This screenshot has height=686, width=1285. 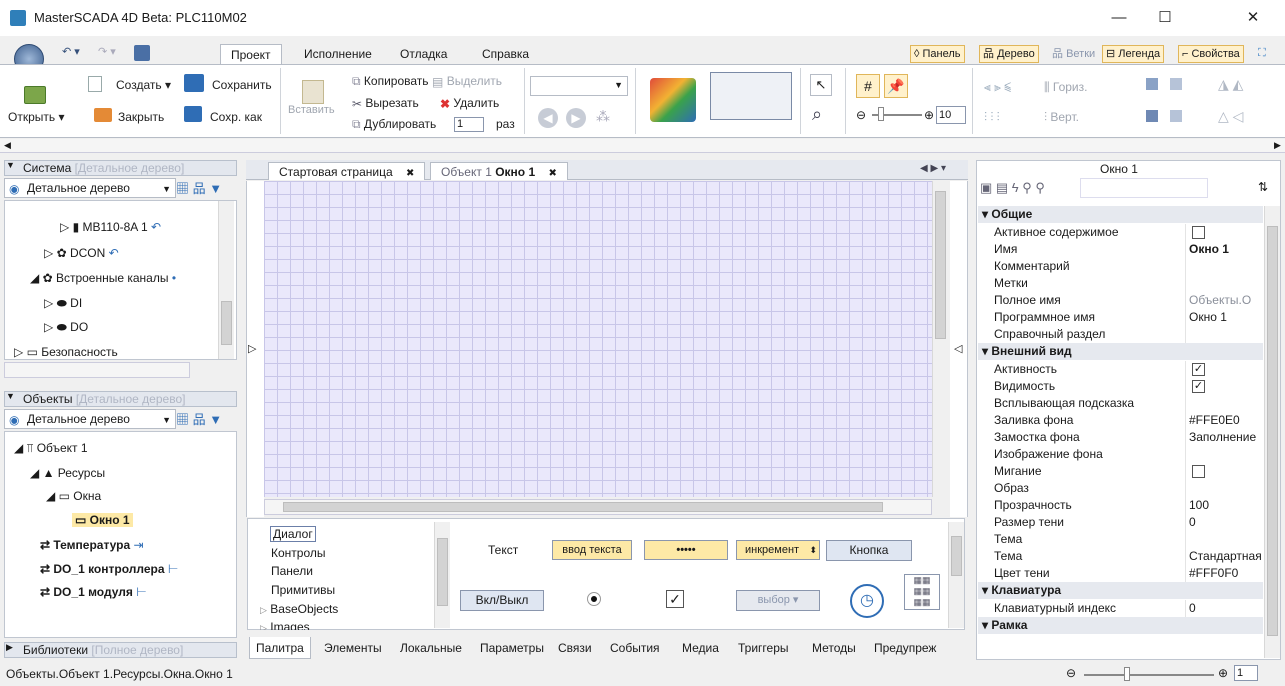 I want to click on properties-scrollbar, so click(x=1272, y=432).